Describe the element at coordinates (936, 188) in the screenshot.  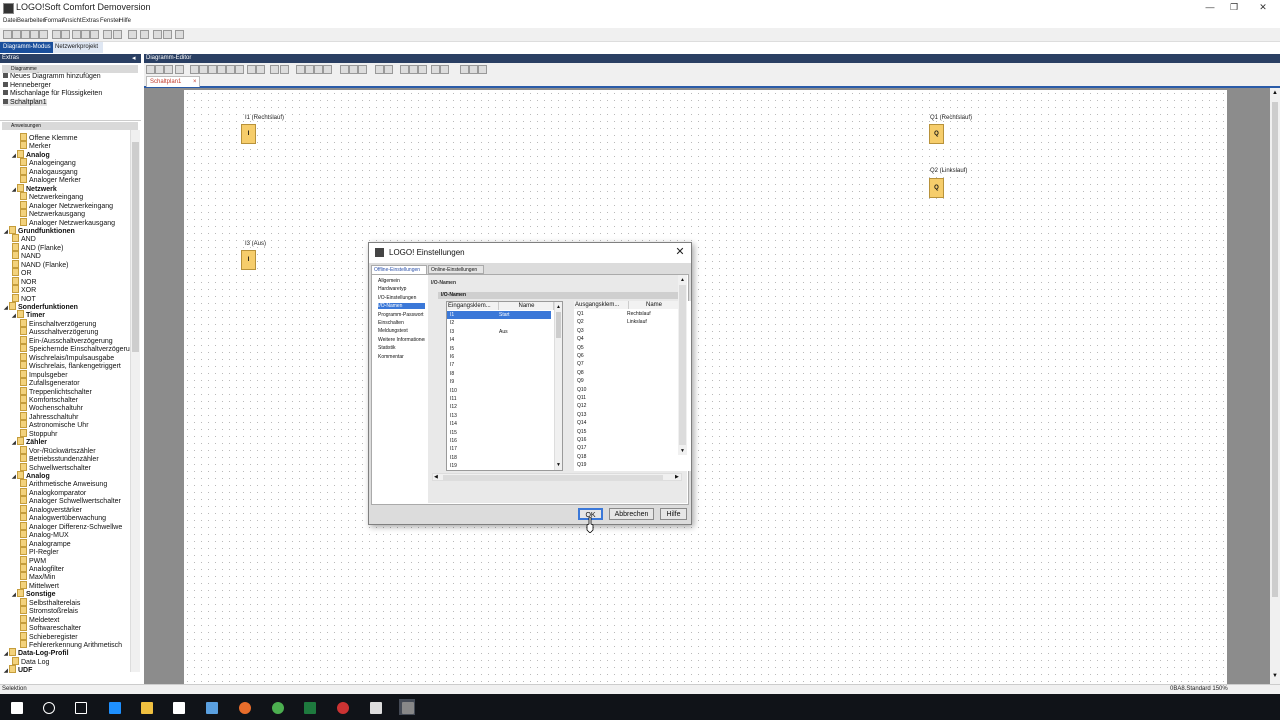
I see `block-q2: Q` at that location.